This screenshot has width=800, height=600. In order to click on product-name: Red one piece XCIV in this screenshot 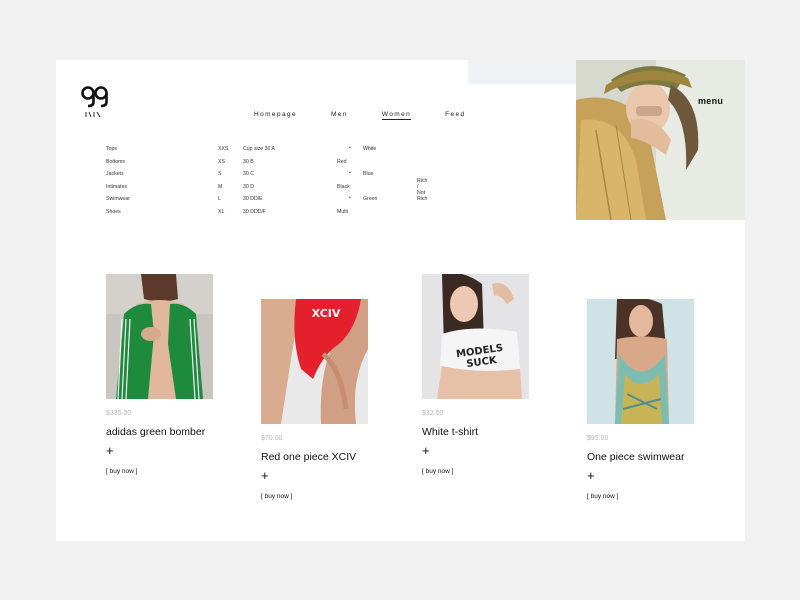, I will do `click(316, 457)`.